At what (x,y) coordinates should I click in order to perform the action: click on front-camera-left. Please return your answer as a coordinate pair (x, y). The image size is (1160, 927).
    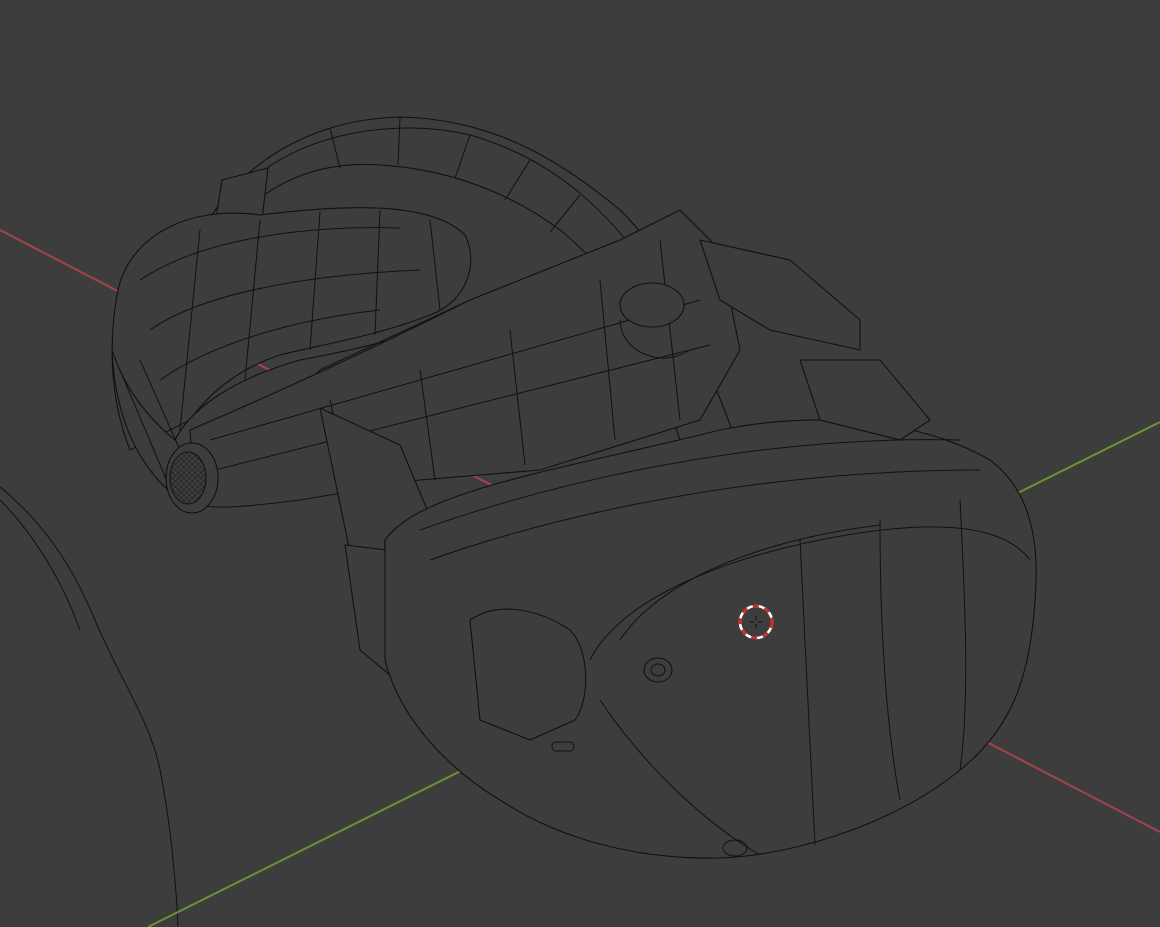
    Looking at the image, I should click on (658, 670).